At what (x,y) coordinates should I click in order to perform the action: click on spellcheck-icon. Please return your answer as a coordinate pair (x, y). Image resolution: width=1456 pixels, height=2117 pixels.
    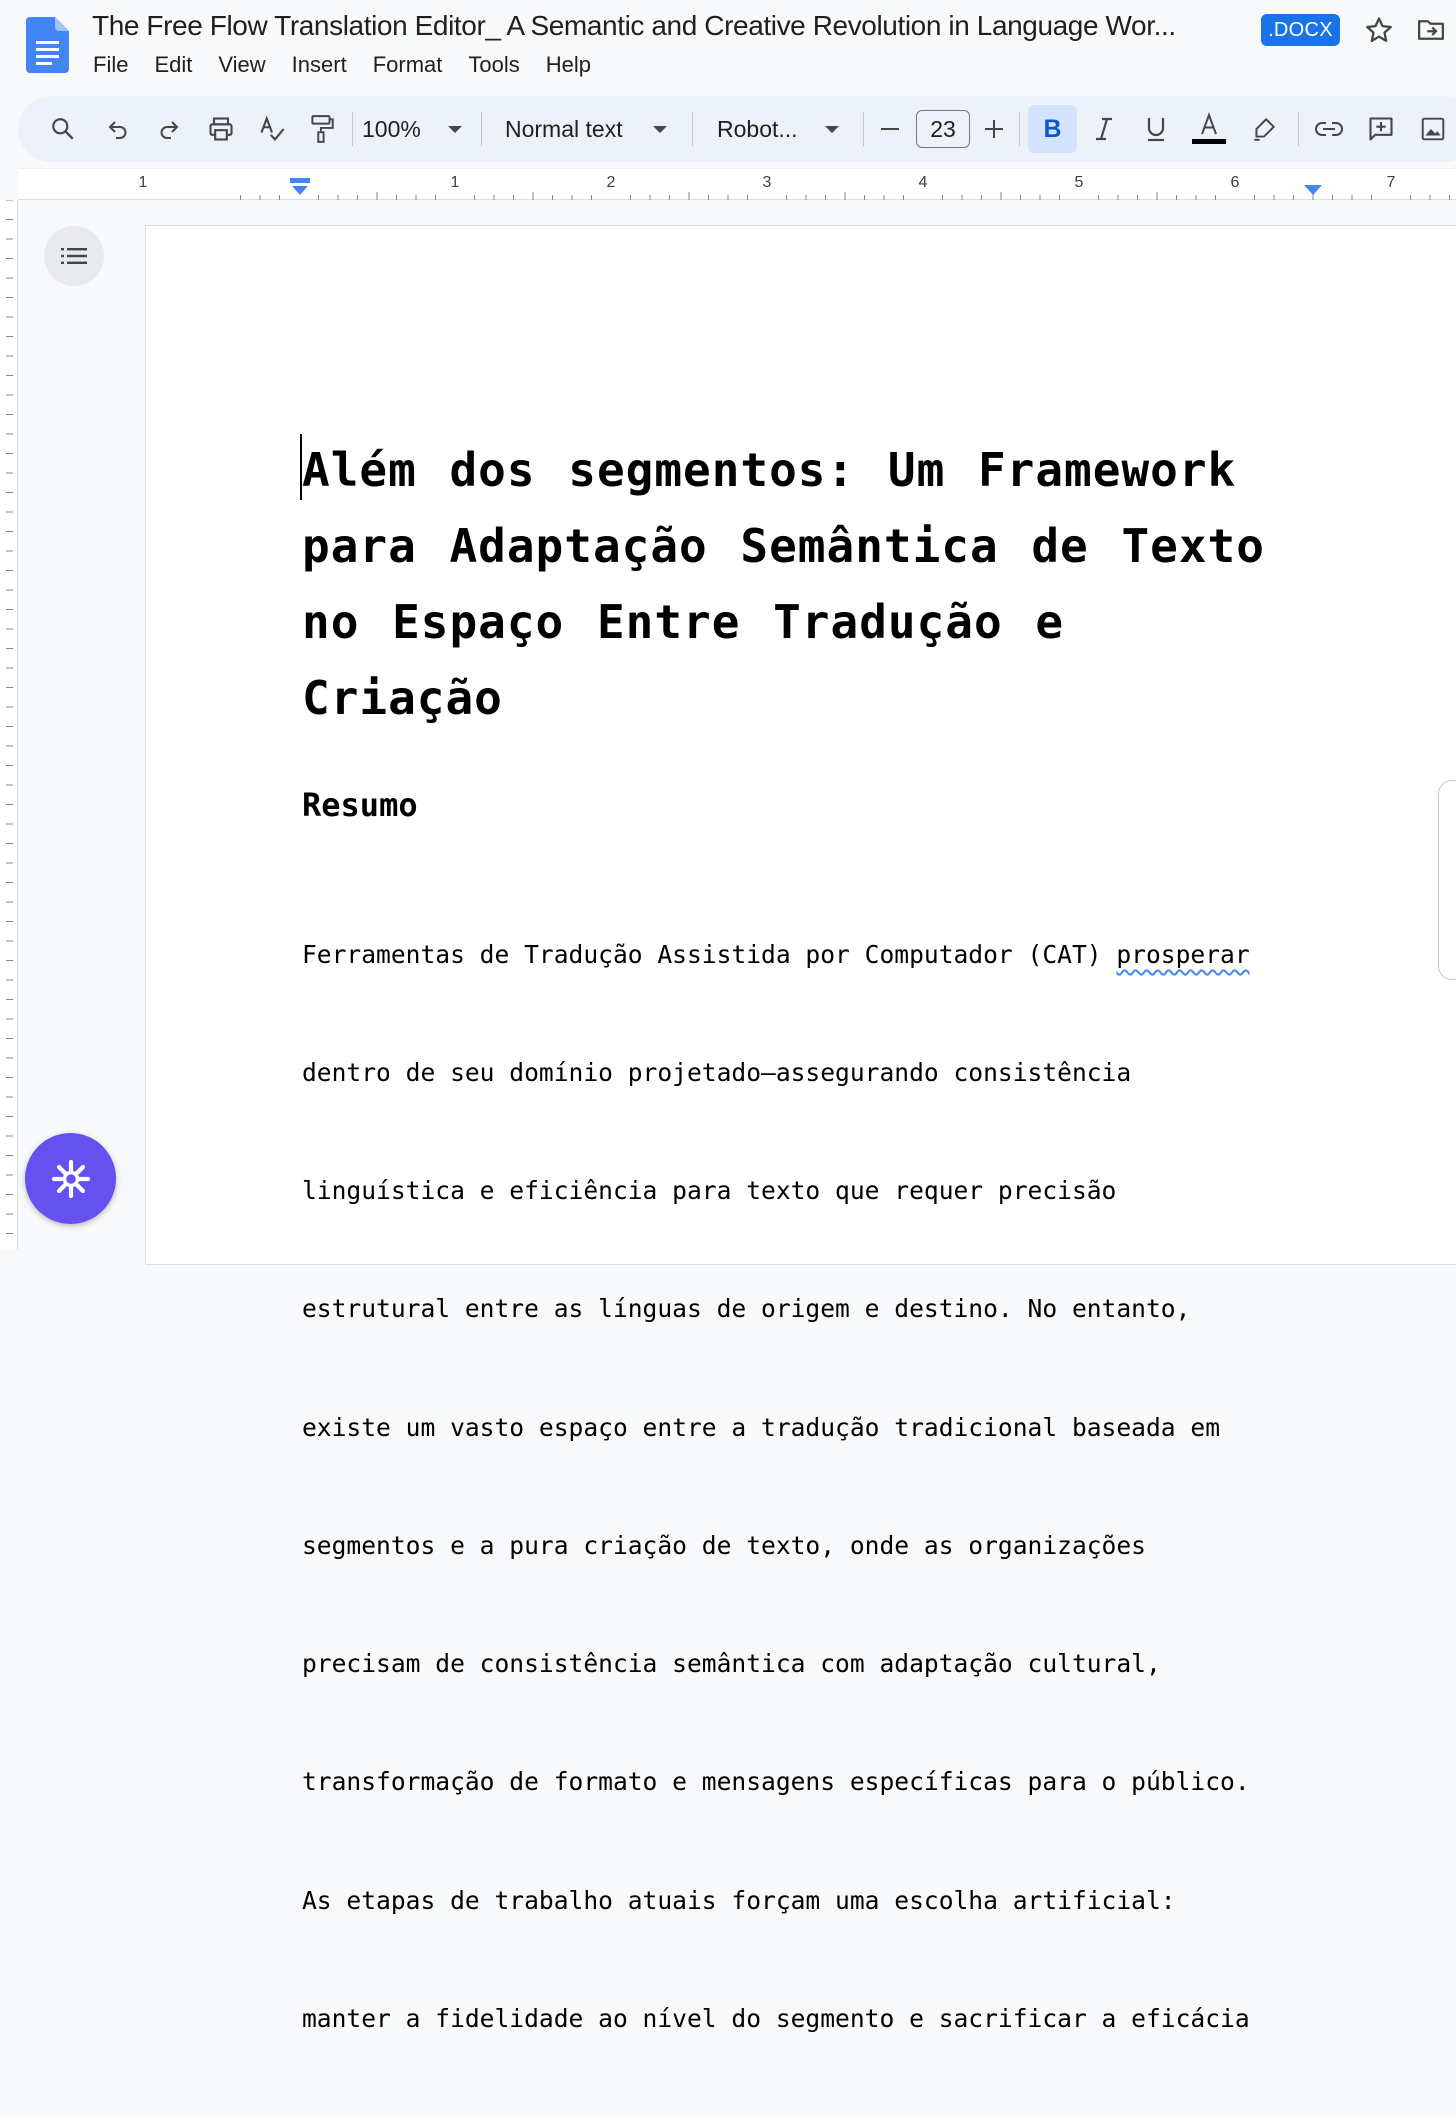
    Looking at the image, I should click on (272, 128).